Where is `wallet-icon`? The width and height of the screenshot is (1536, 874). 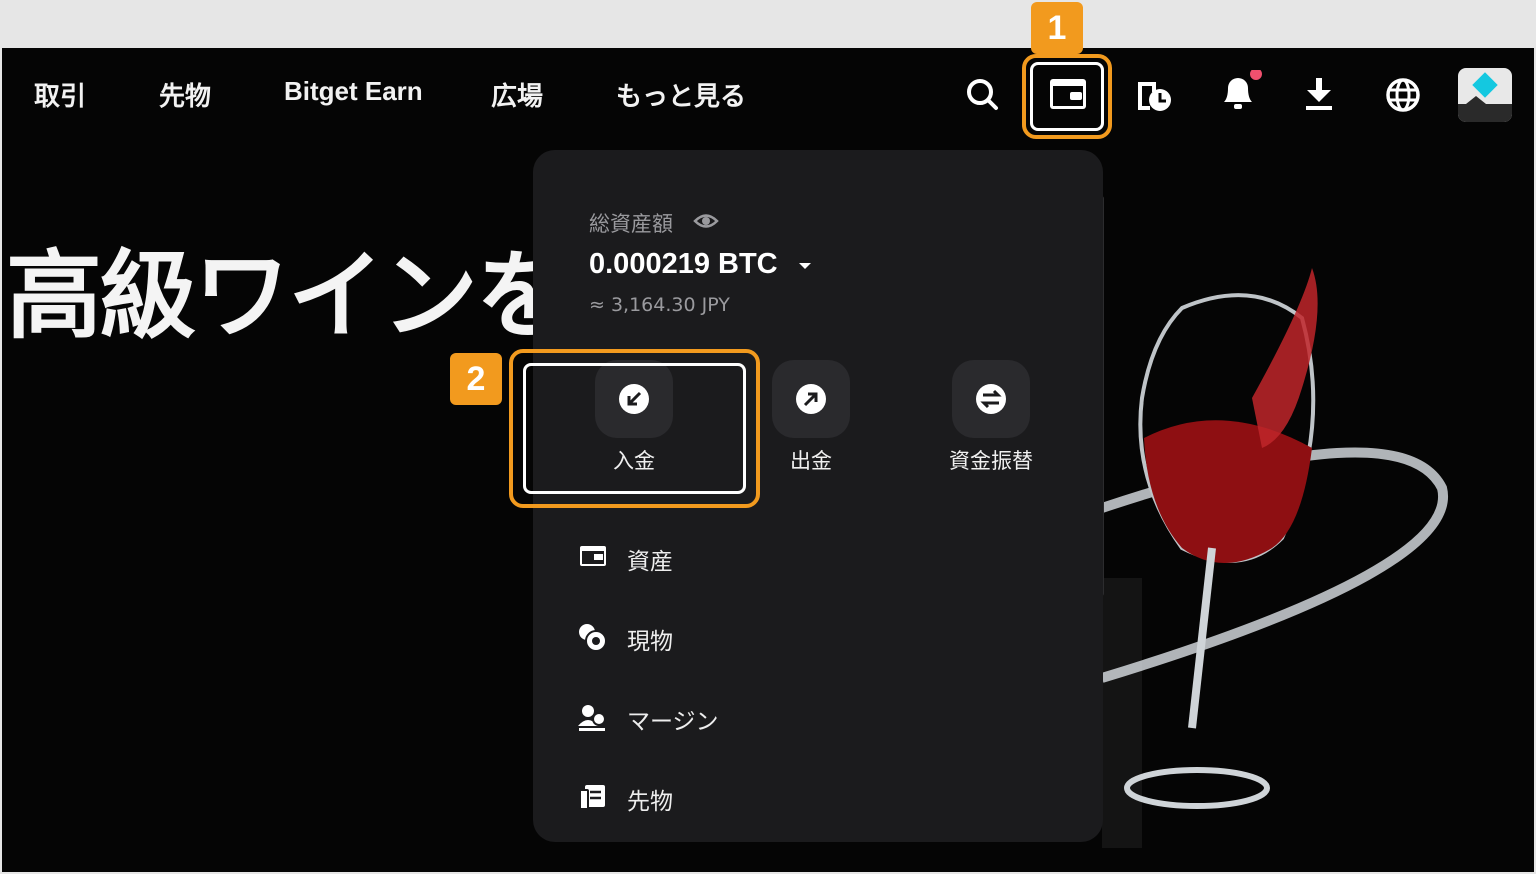
wallet-icon is located at coordinates (593, 556).